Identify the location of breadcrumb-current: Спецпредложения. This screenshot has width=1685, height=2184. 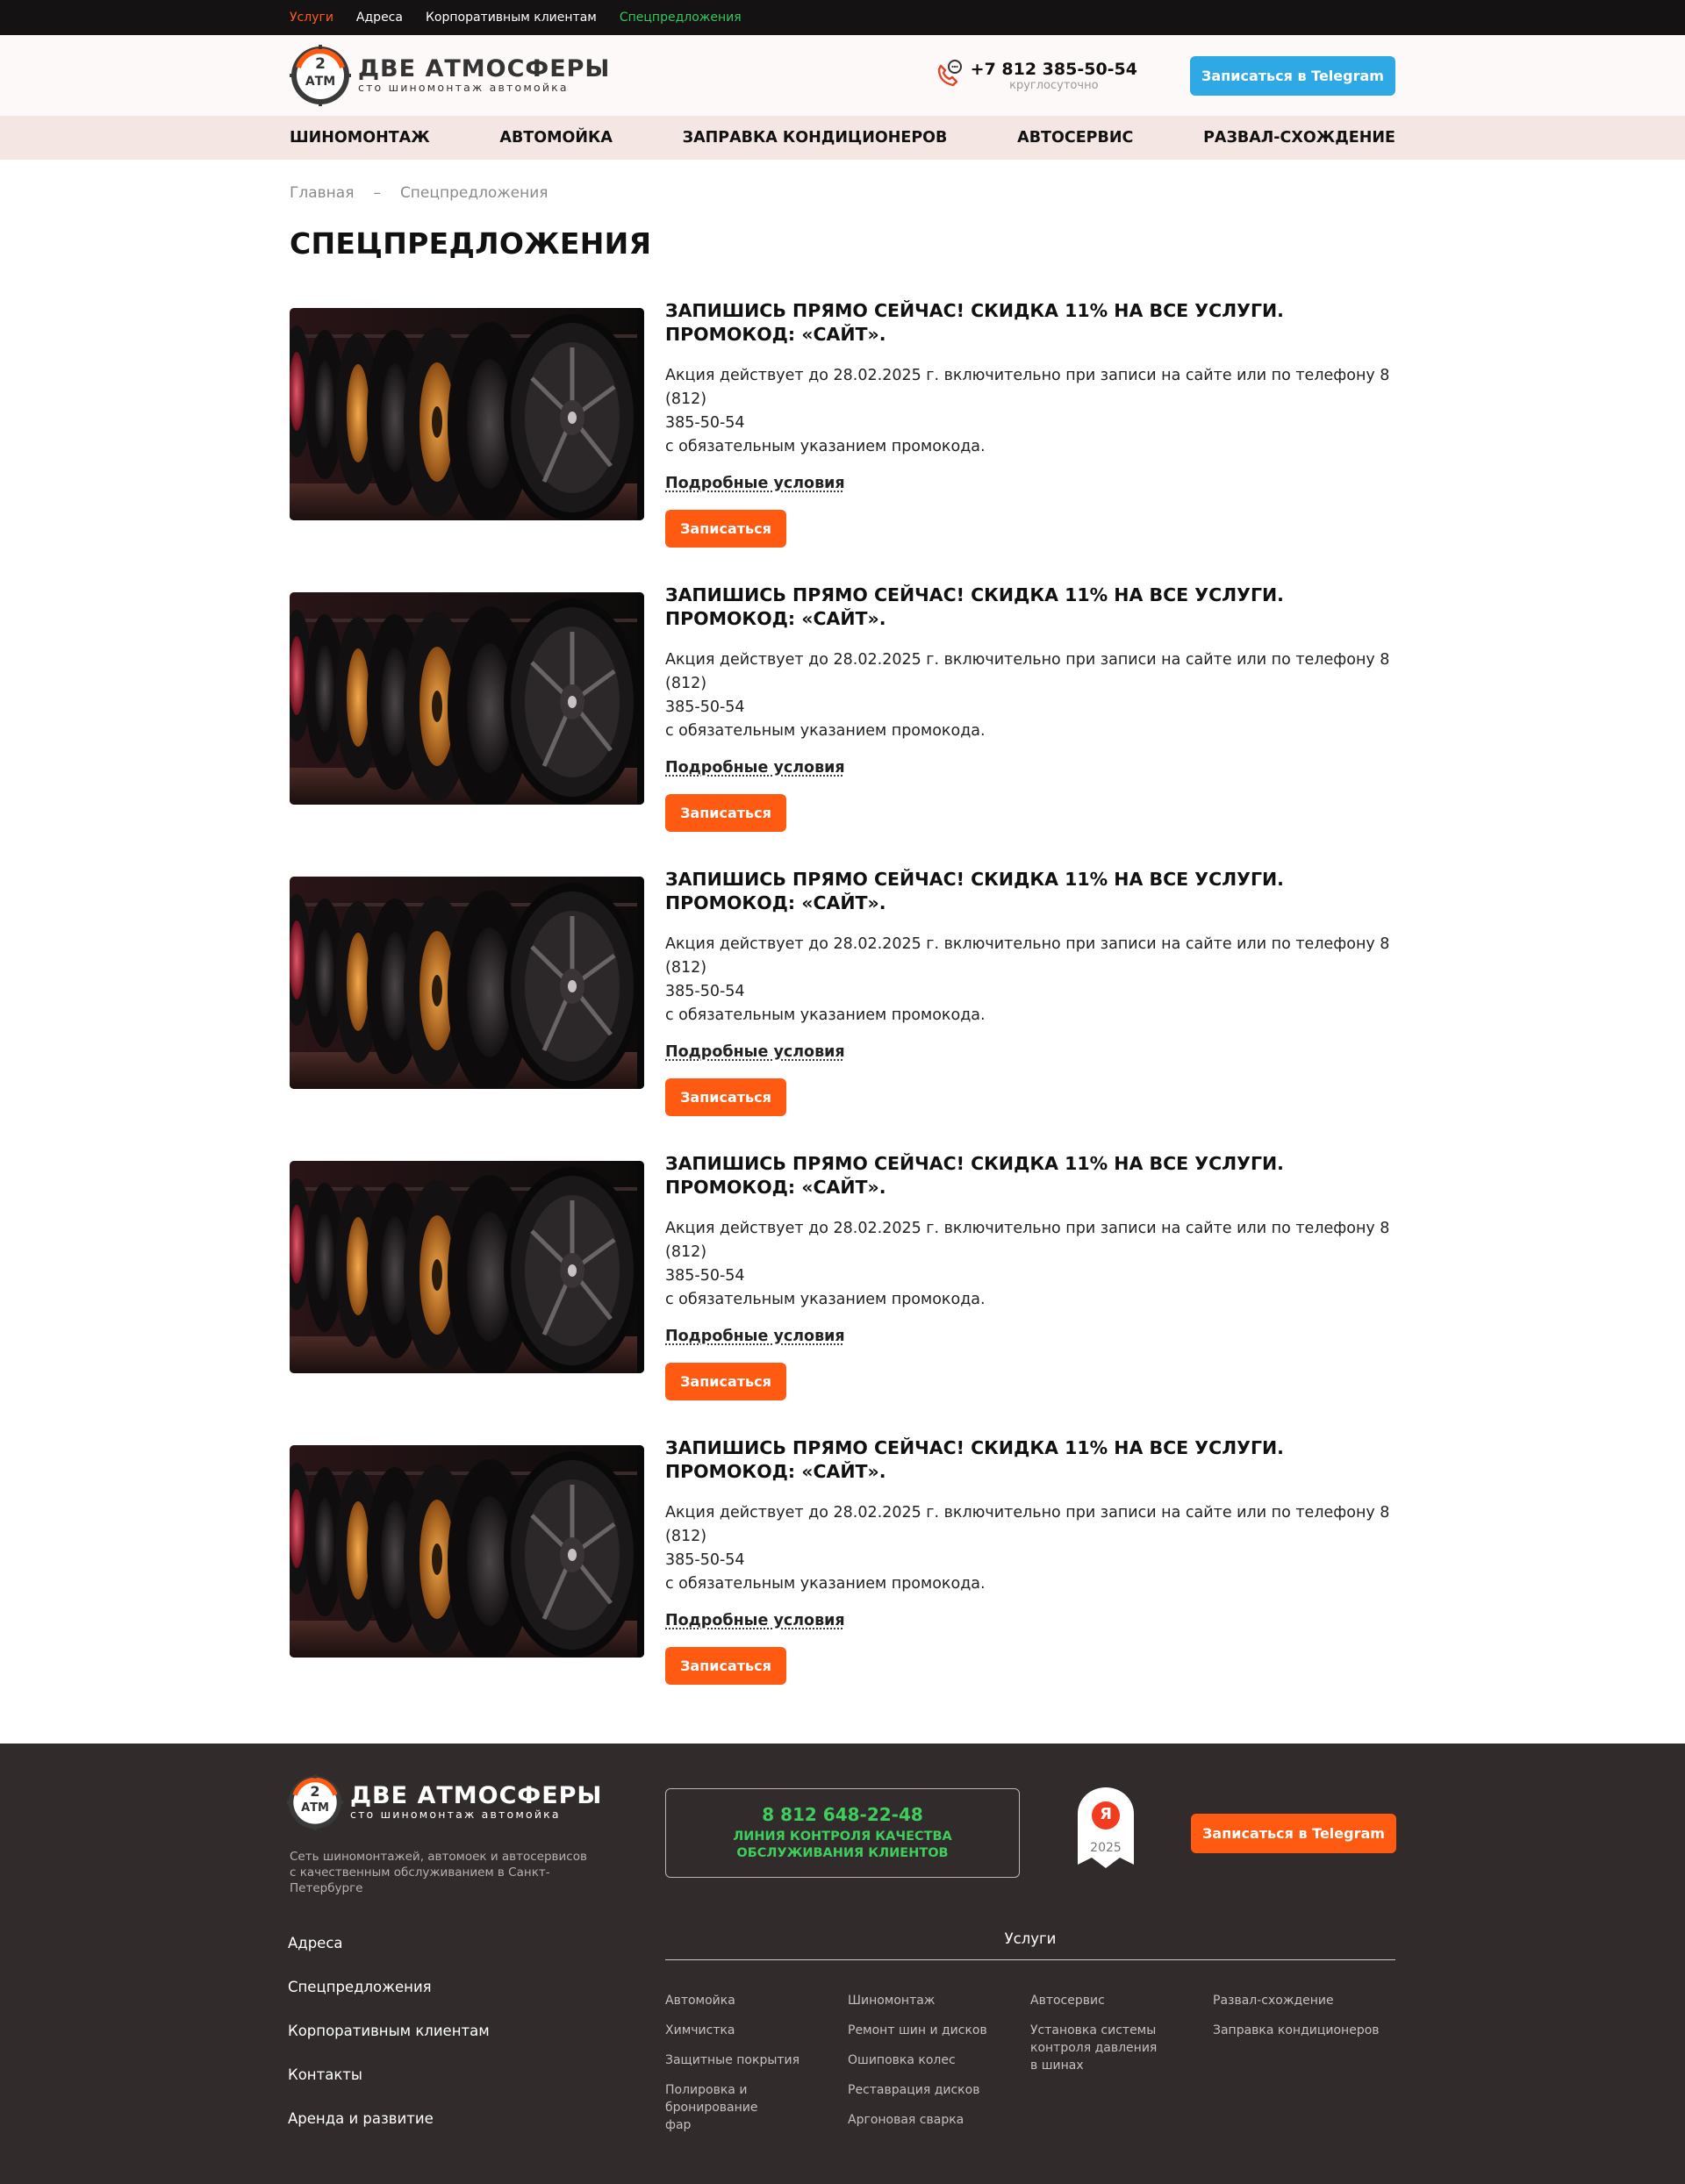
(474, 193).